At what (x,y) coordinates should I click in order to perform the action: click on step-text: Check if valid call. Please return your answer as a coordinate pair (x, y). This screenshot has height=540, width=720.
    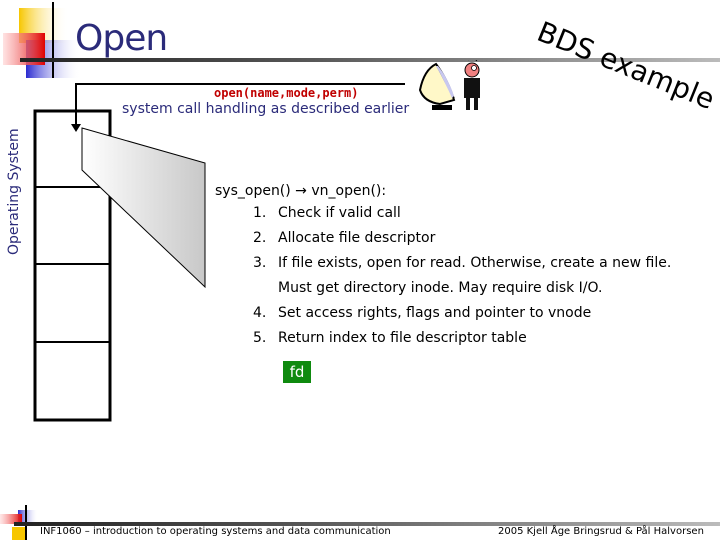
    Looking at the image, I should click on (339, 213).